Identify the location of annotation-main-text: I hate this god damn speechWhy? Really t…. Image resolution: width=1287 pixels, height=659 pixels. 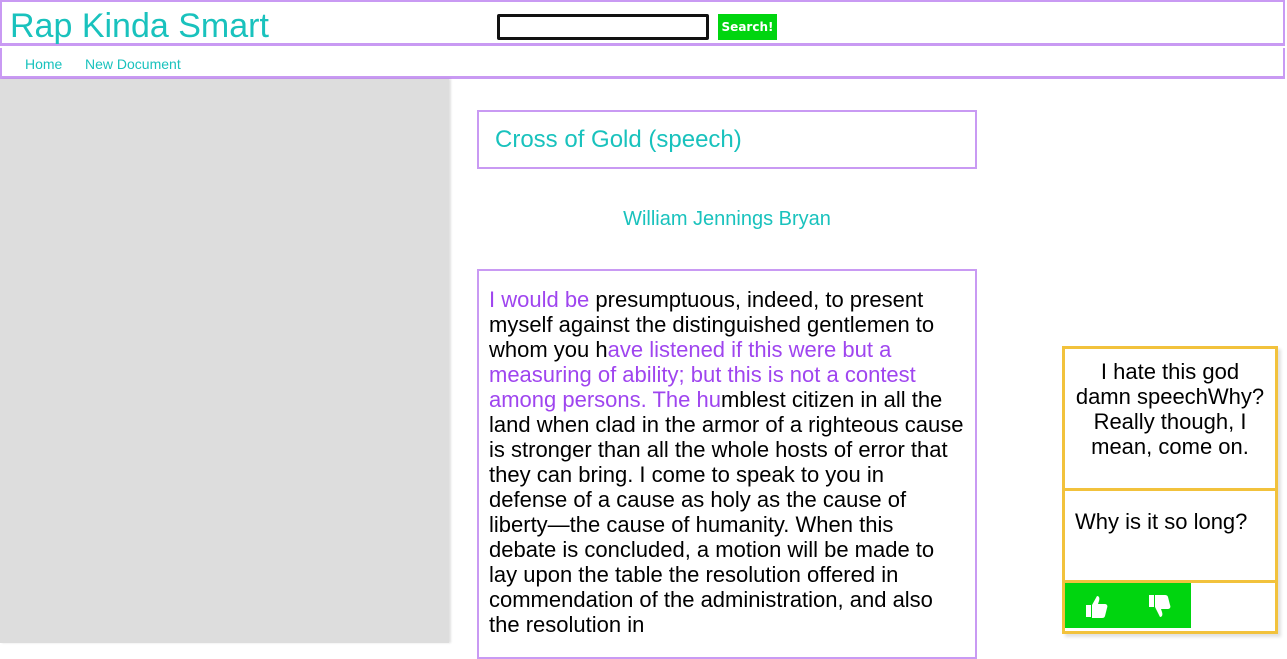
(1170, 420).